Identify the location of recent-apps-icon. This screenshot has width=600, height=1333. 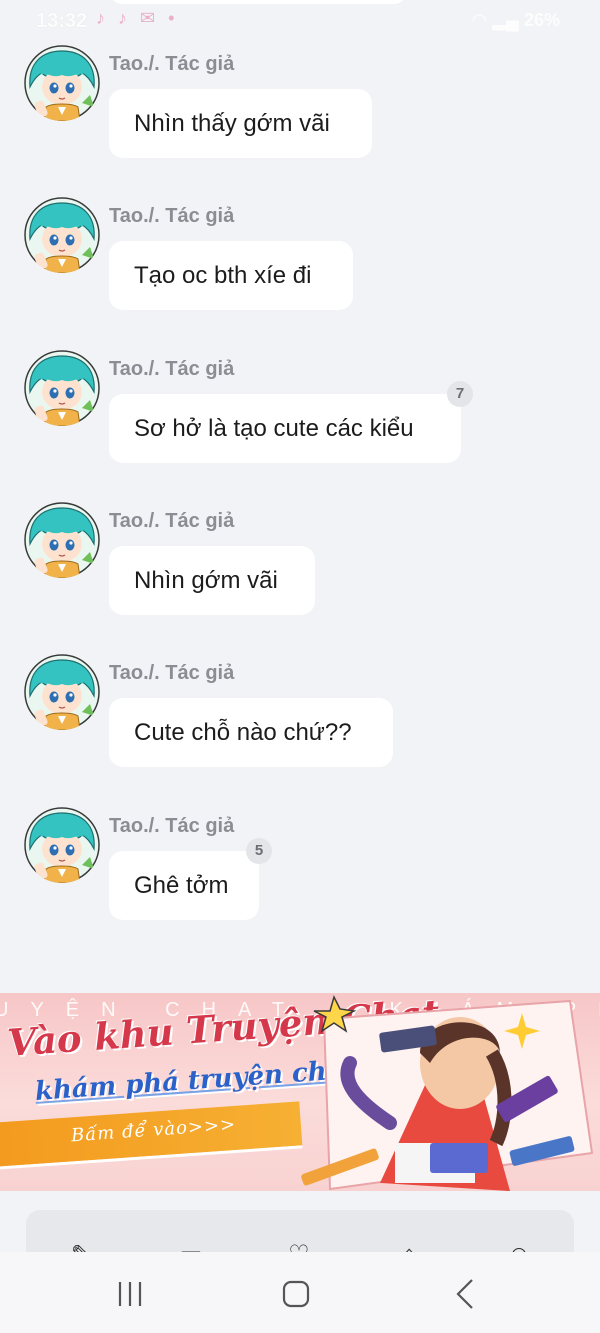
(130, 1294).